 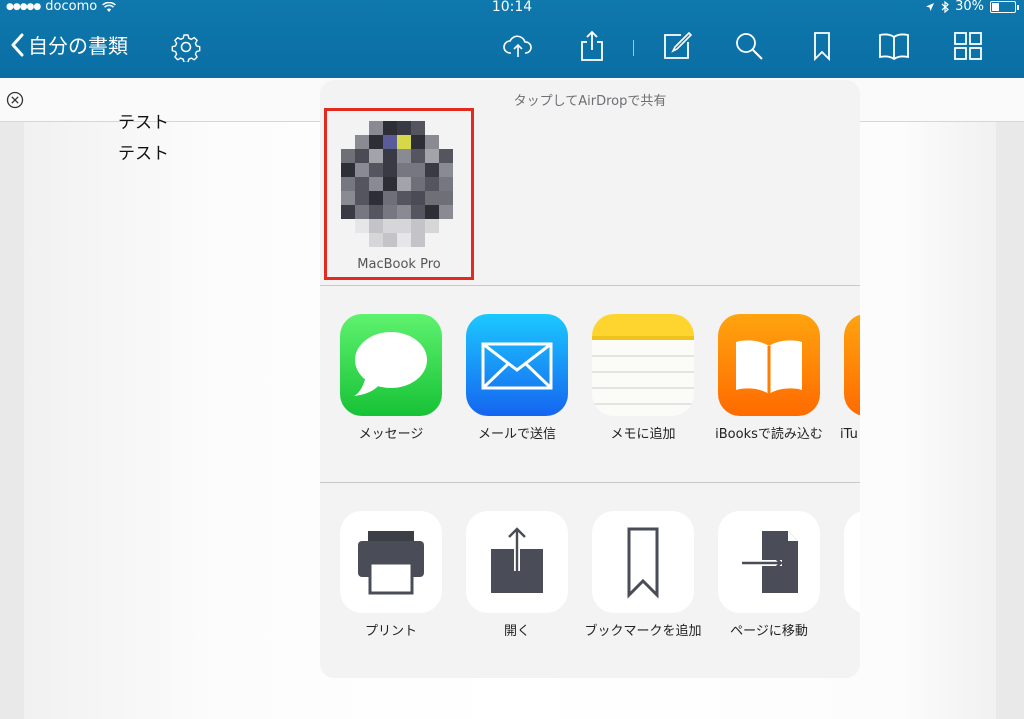 I want to click on share-app-label: メモに追加, so click(x=643, y=434).